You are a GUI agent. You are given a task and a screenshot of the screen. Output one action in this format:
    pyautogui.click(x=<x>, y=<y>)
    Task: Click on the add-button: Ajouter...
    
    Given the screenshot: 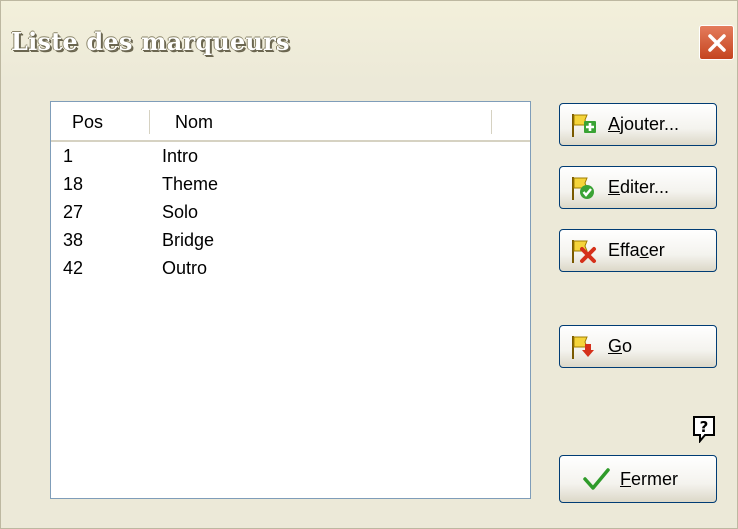 What is the action you would take?
    pyautogui.click(x=638, y=124)
    